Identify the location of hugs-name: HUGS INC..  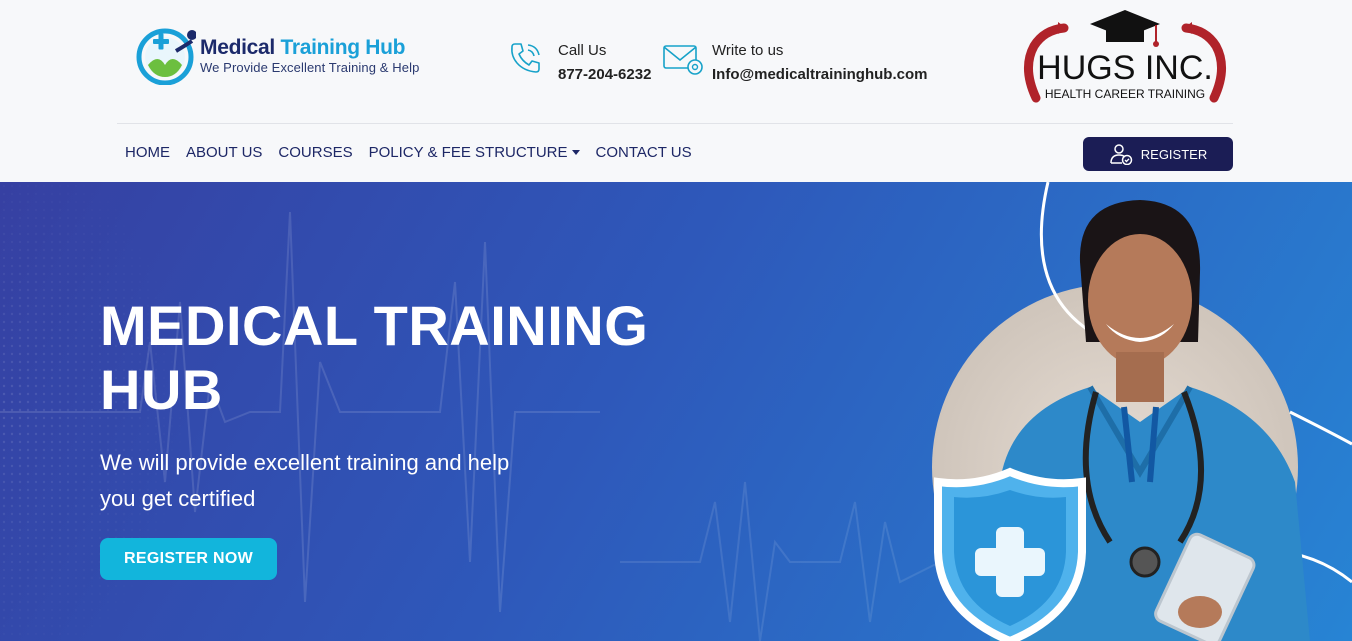
(1125, 68).